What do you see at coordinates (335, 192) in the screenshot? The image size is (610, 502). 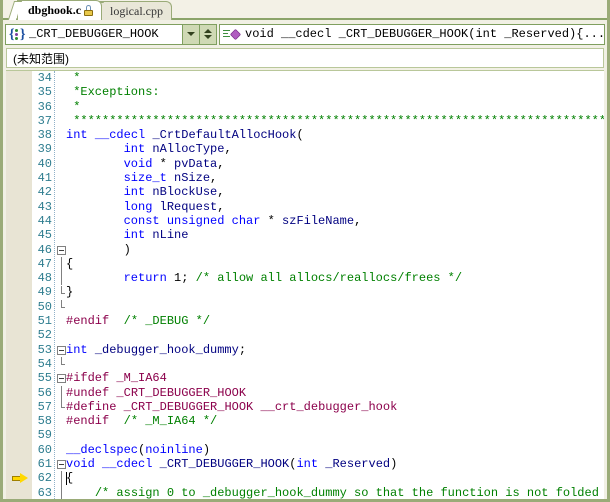 I see `code-line: int nBlockUse,` at bounding box center [335, 192].